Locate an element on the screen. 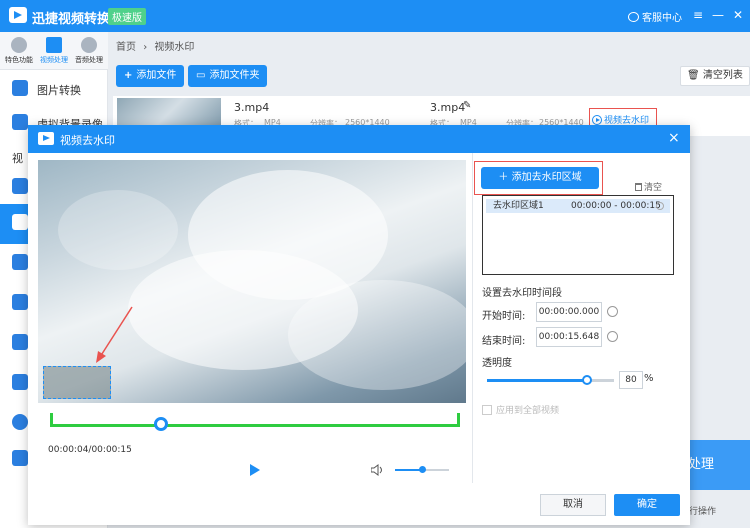 This screenshot has width=750, height=528. support-center-link: 客服中心 is located at coordinates (655, 16).